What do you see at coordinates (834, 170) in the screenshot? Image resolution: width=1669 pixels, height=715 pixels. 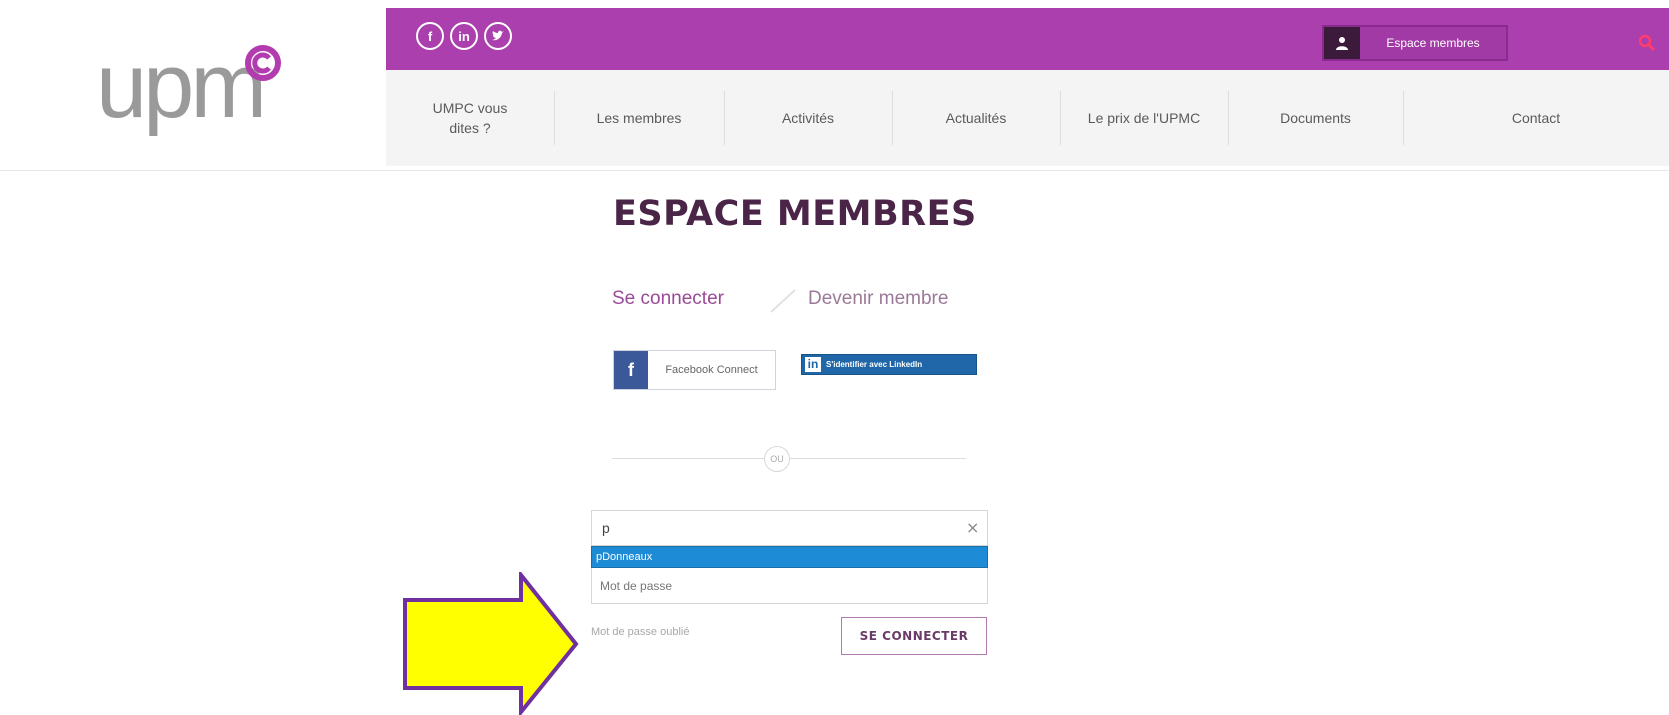 I see `header-separator` at bounding box center [834, 170].